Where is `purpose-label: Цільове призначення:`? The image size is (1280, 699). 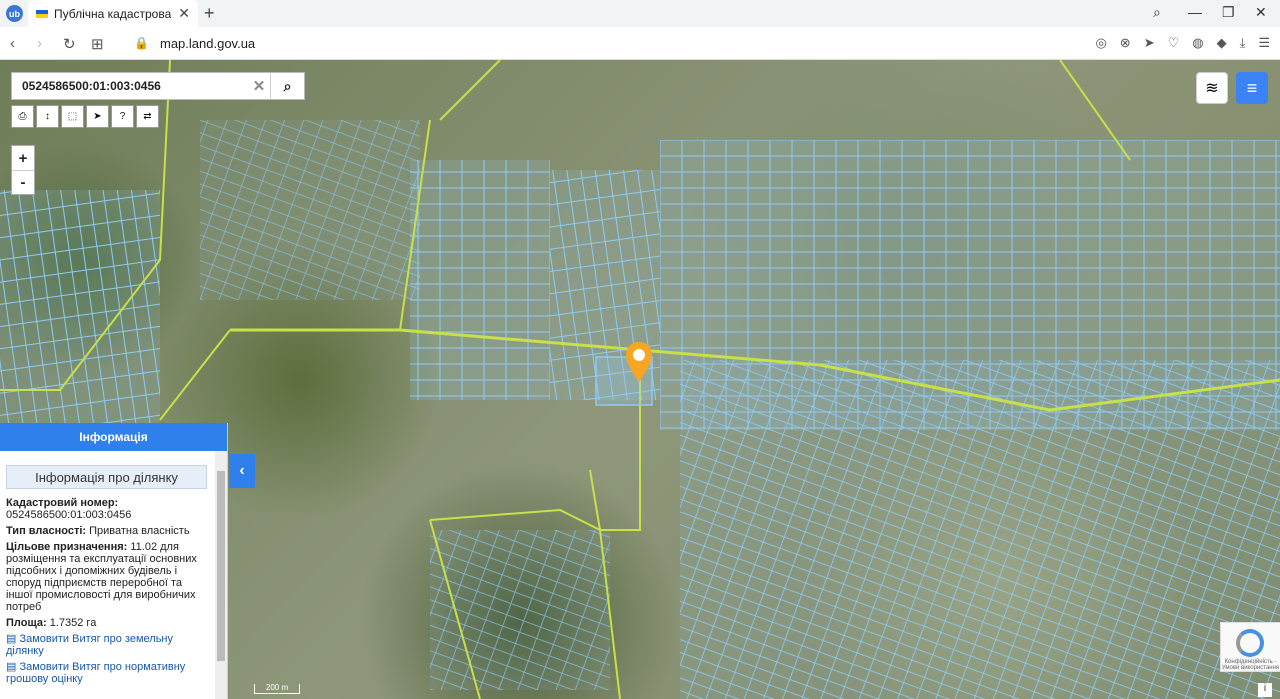
purpose-label: Цільове призначення: is located at coordinates (67, 547).